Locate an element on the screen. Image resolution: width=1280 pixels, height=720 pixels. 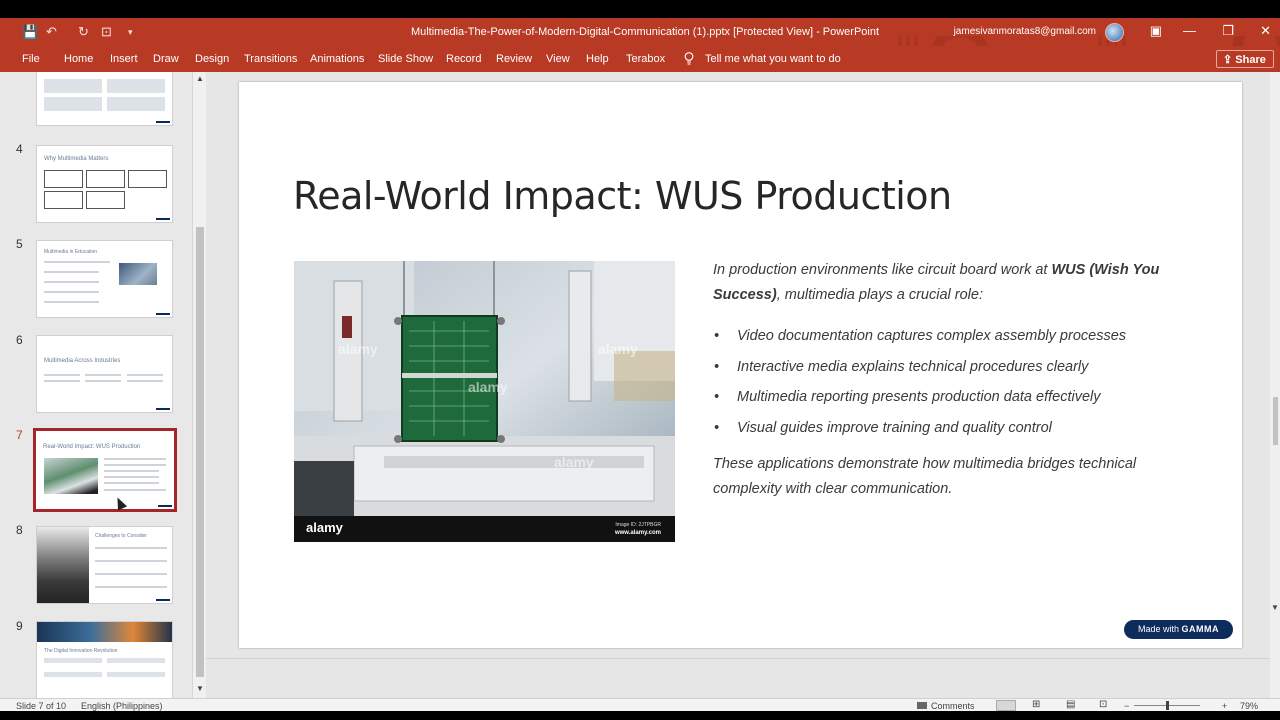
slide-thumbnail-9: The Digital Innovation Revolution is located at coordinates (104, 659).